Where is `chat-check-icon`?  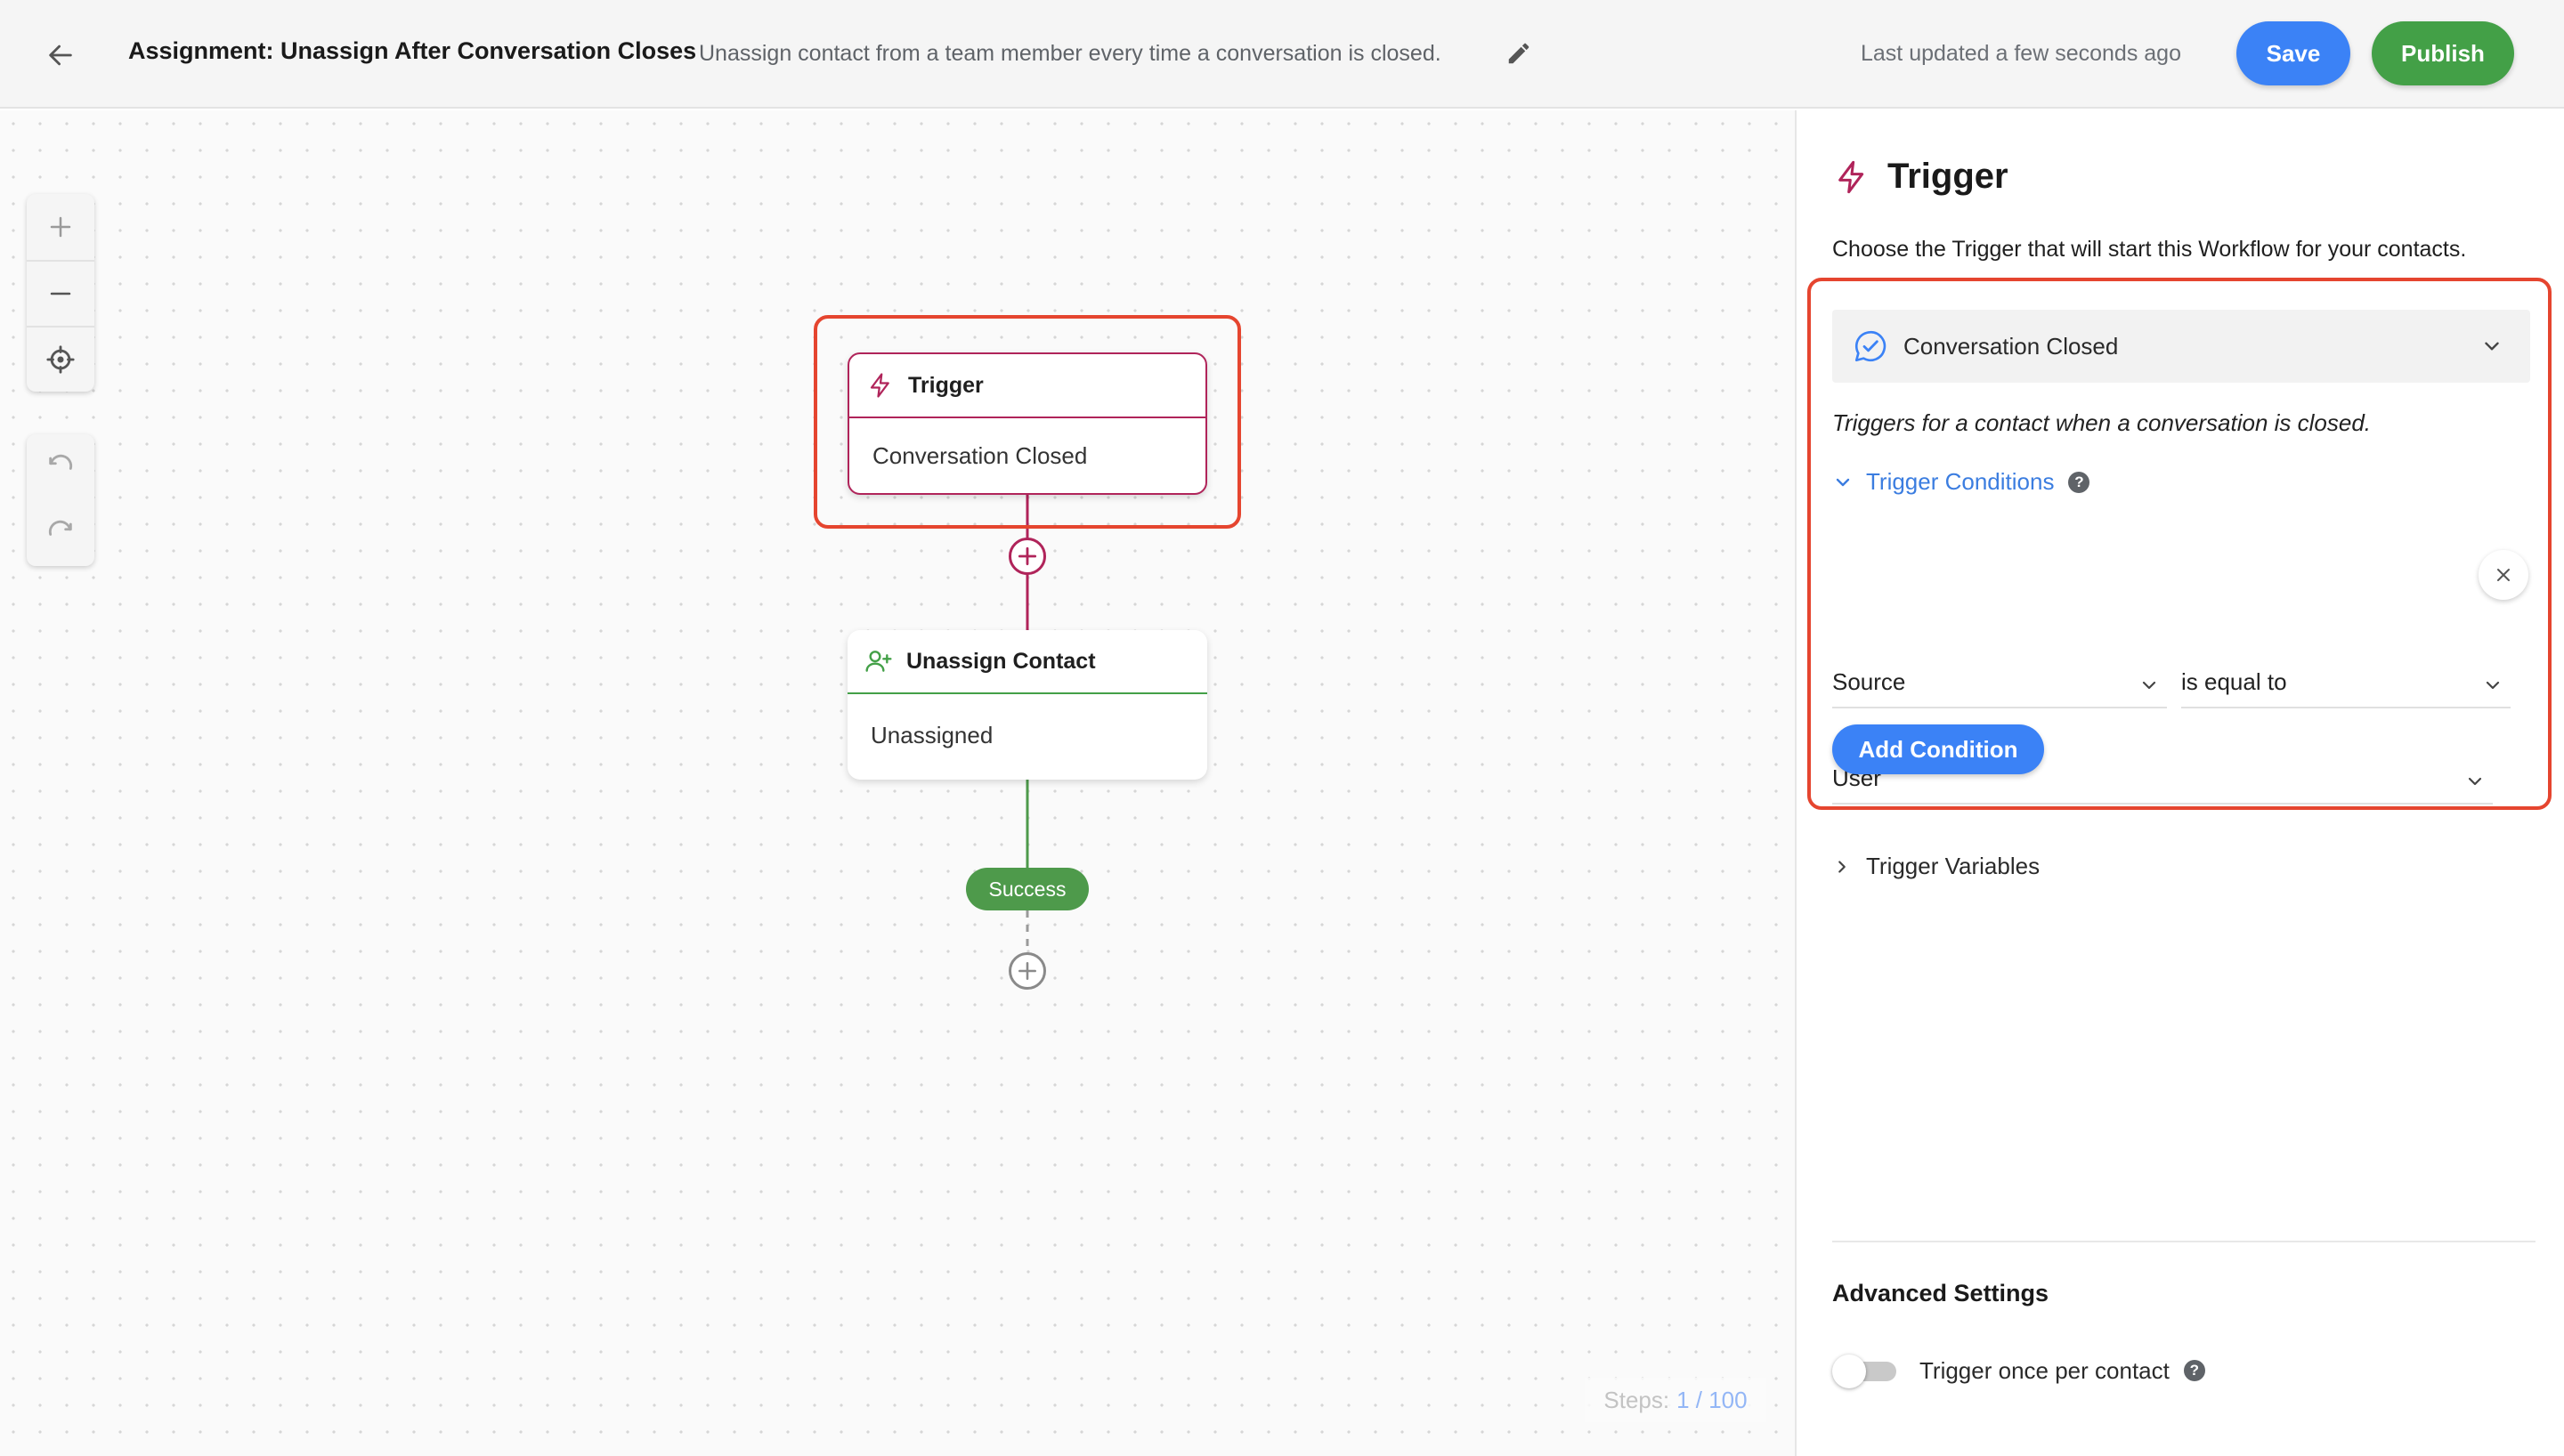
chat-check-icon is located at coordinates (1870, 346).